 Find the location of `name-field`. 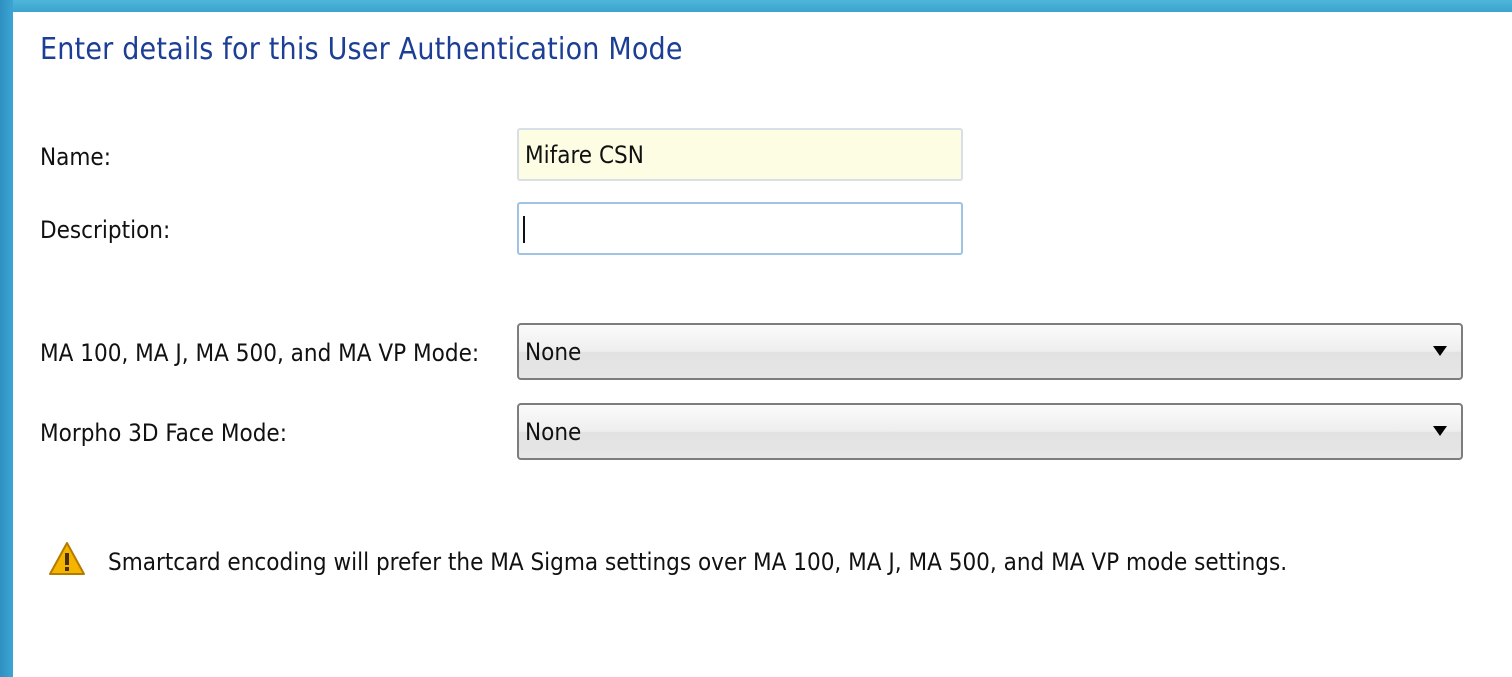

name-field is located at coordinates (740, 154).